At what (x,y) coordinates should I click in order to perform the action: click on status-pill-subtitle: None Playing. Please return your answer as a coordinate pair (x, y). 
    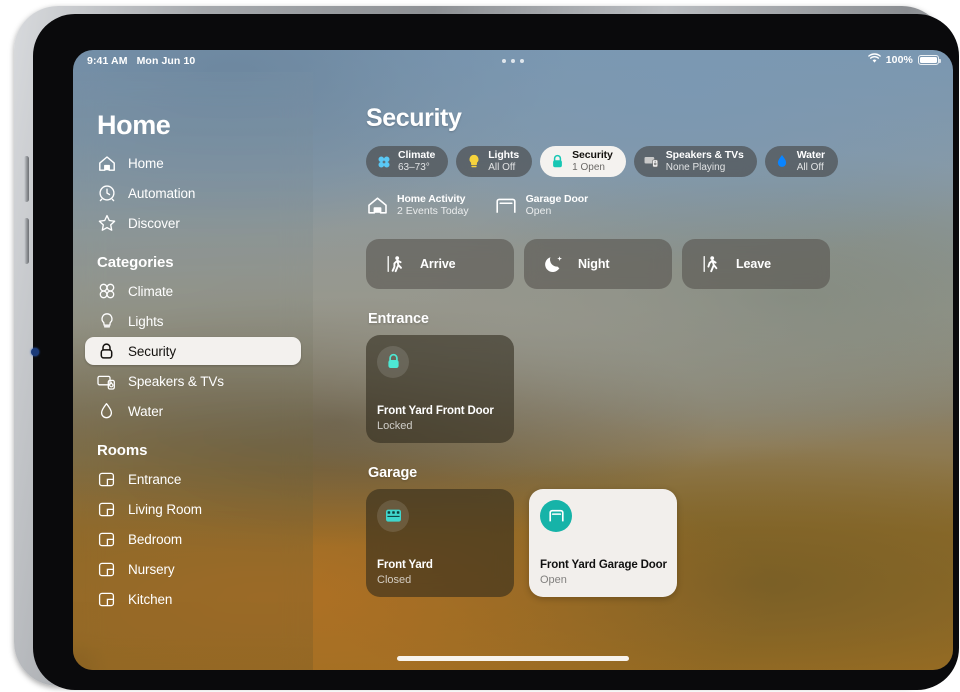
    Looking at the image, I should click on (695, 167).